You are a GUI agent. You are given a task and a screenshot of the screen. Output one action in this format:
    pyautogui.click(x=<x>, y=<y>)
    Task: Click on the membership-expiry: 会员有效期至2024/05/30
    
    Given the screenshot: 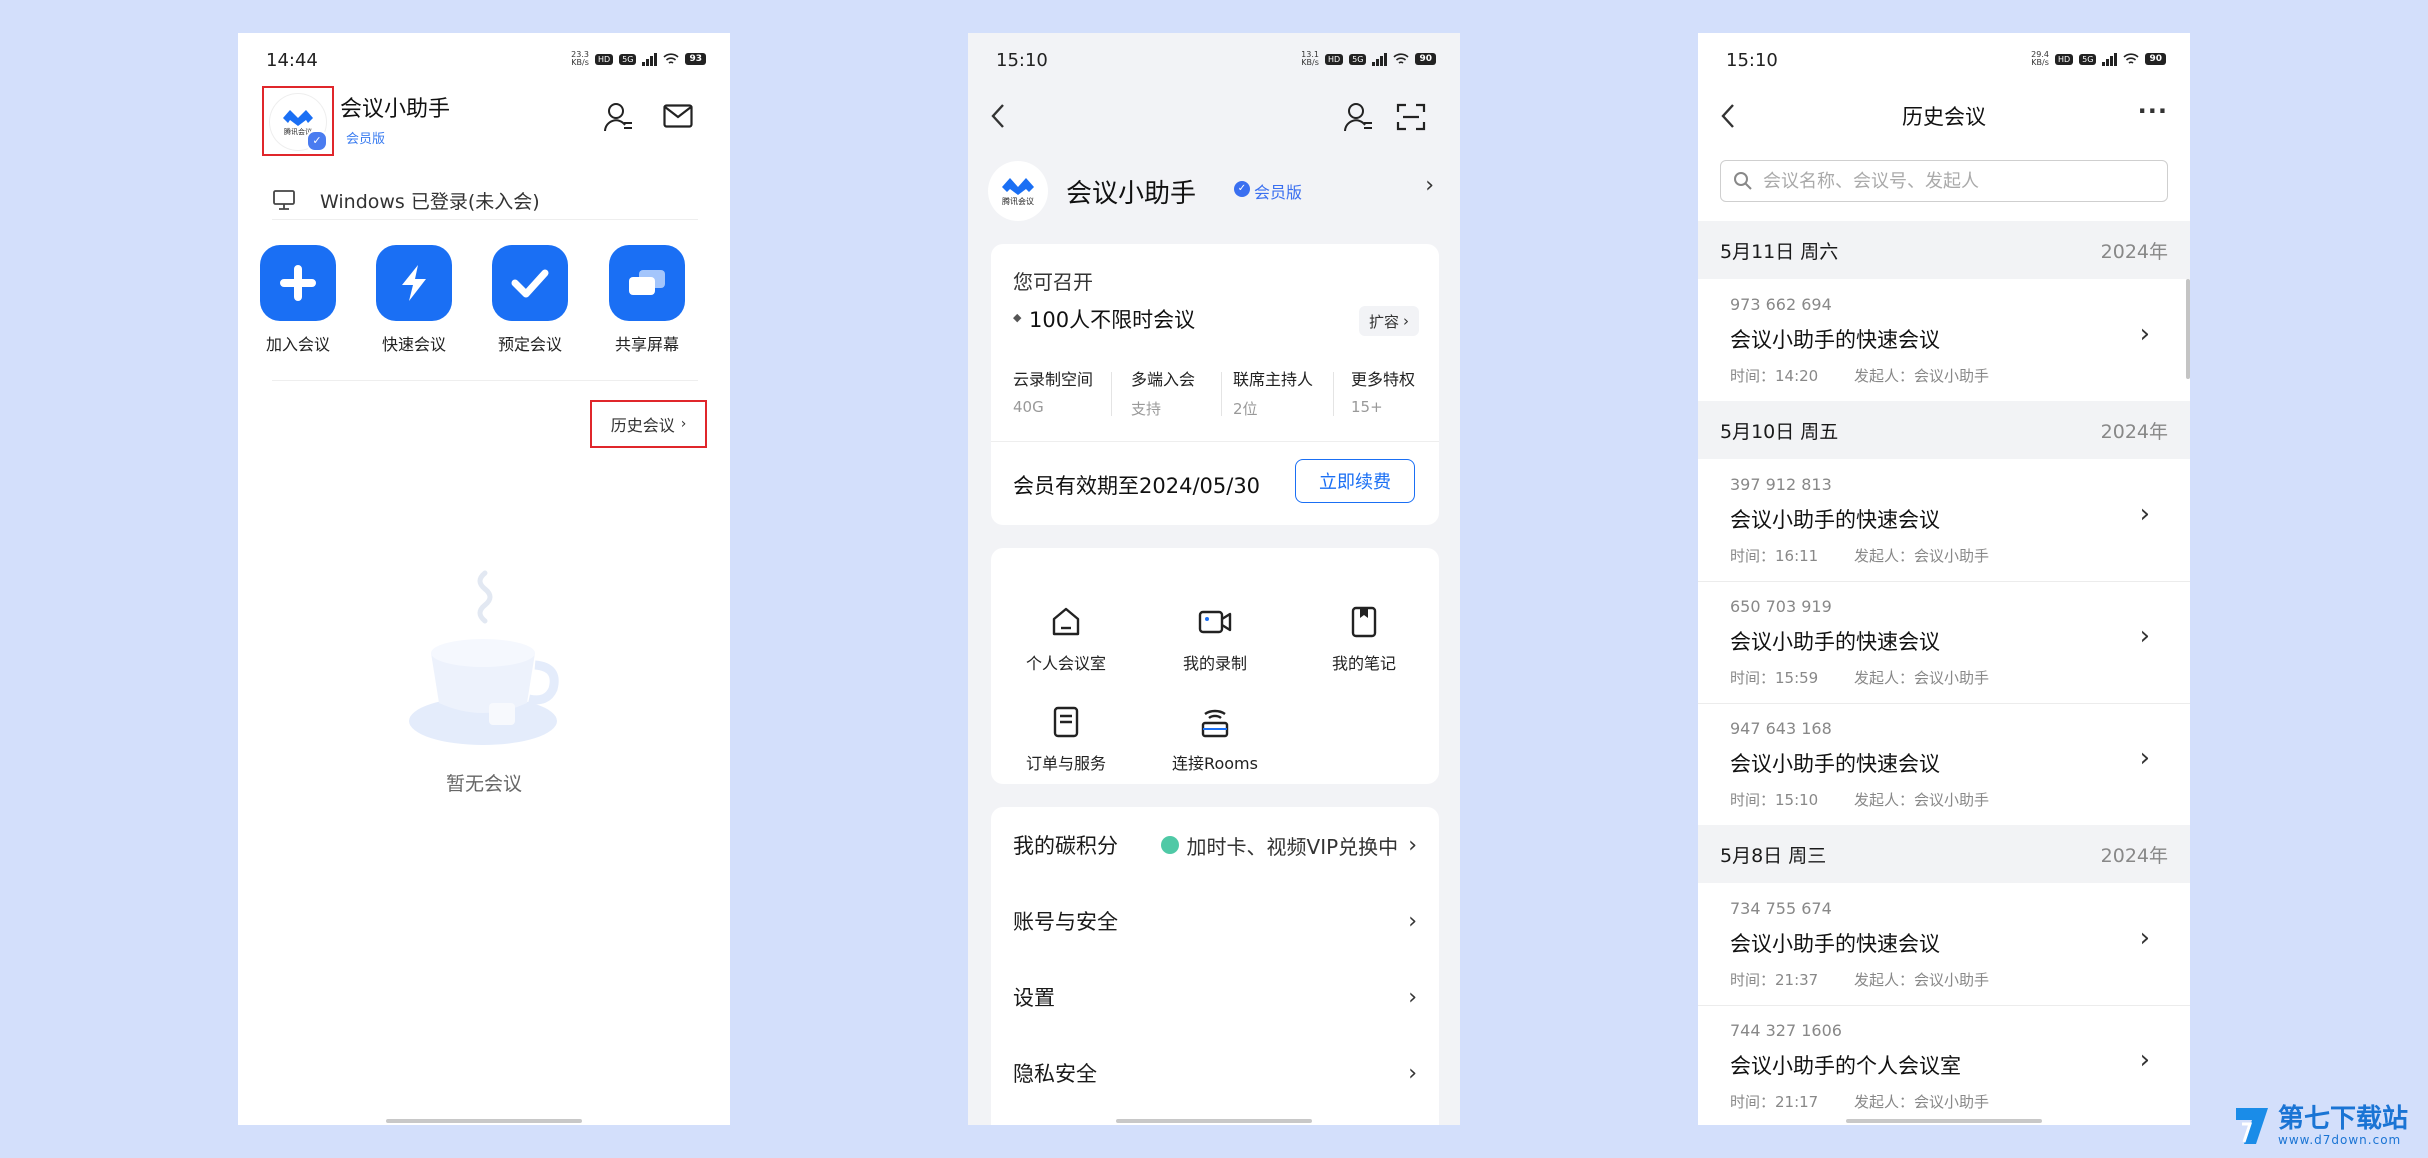 What is the action you would take?
    pyautogui.click(x=1137, y=486)
    